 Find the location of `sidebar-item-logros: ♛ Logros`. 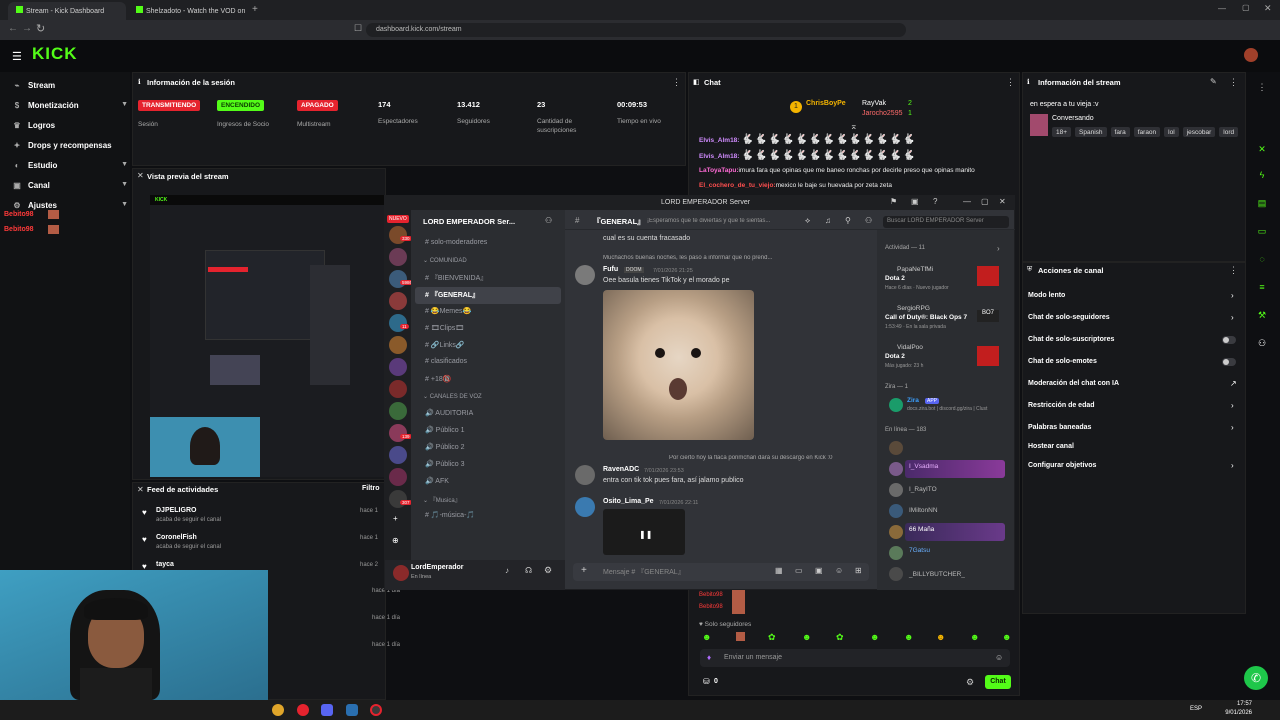

sidebar-item-logros: ♛ Logros is located at coordinates (67, 130).